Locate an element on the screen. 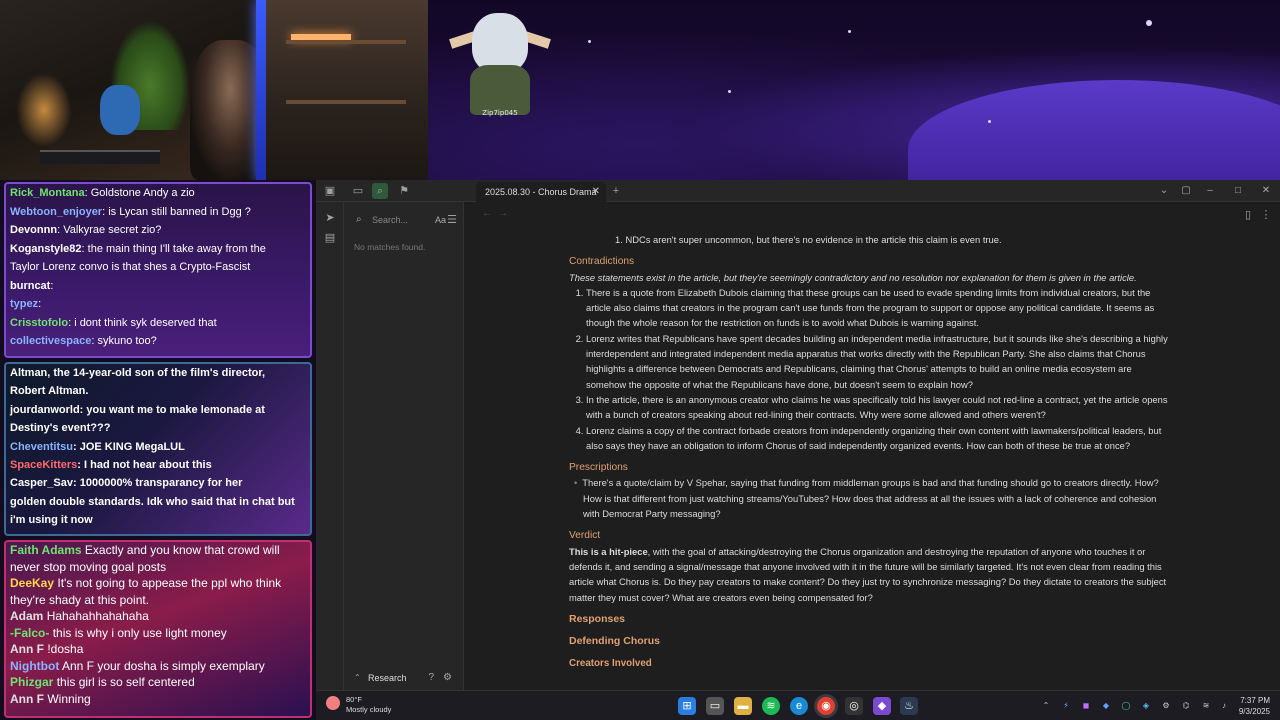 This screenshot has height=720, width=1280. search-icon: ⌕ is located at coordinates (380, 191).